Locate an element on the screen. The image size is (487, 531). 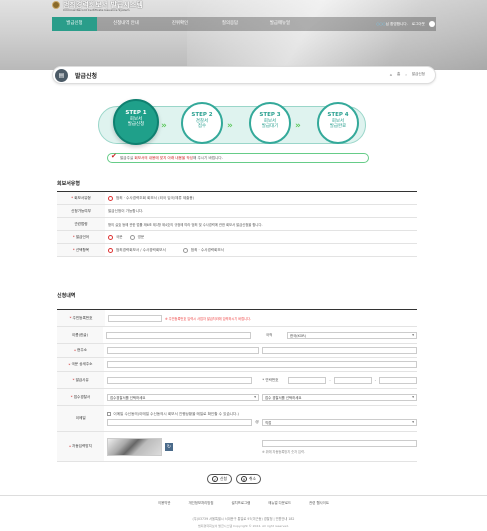
target-value: 발급신청이 가능합니다. is located at coordinates (126, 210).